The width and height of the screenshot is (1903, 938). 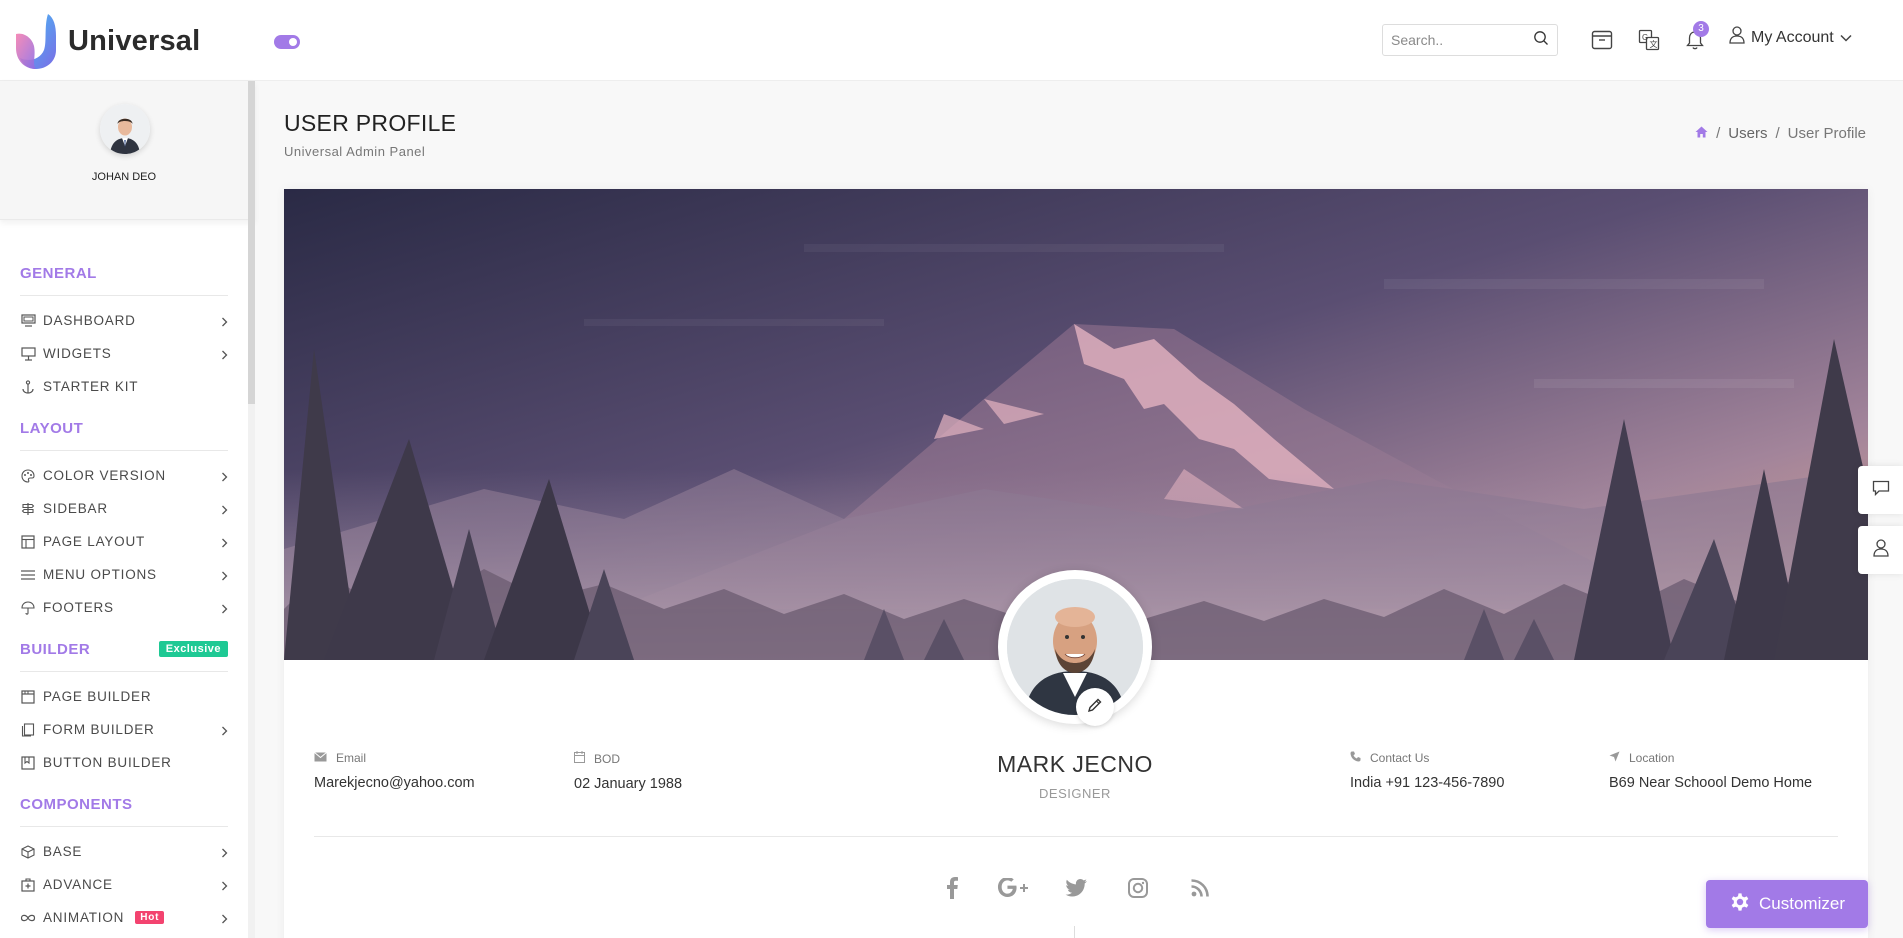 I want to click on info-email: Email Marekjecno@yahoo.com, so click(x=394, y=771).